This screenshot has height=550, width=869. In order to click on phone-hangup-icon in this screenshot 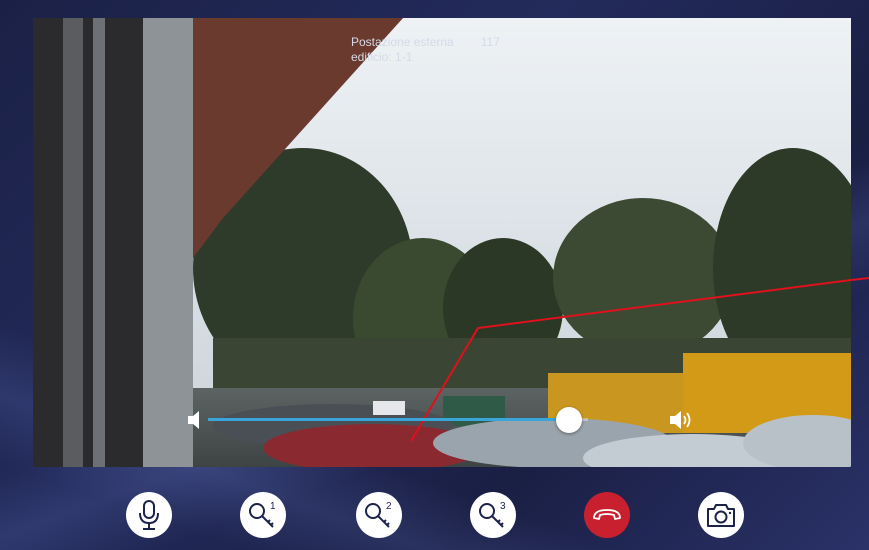, I will do `click(607, 514)`.